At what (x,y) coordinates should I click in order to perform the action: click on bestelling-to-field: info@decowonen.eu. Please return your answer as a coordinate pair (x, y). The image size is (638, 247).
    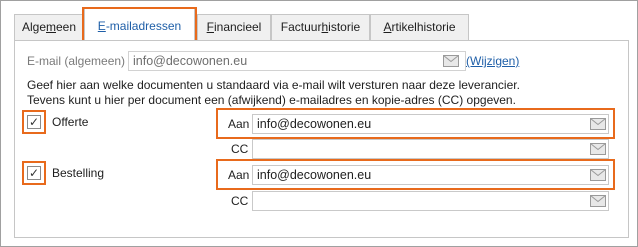
    Looking at the image, I should click on (430, 175).